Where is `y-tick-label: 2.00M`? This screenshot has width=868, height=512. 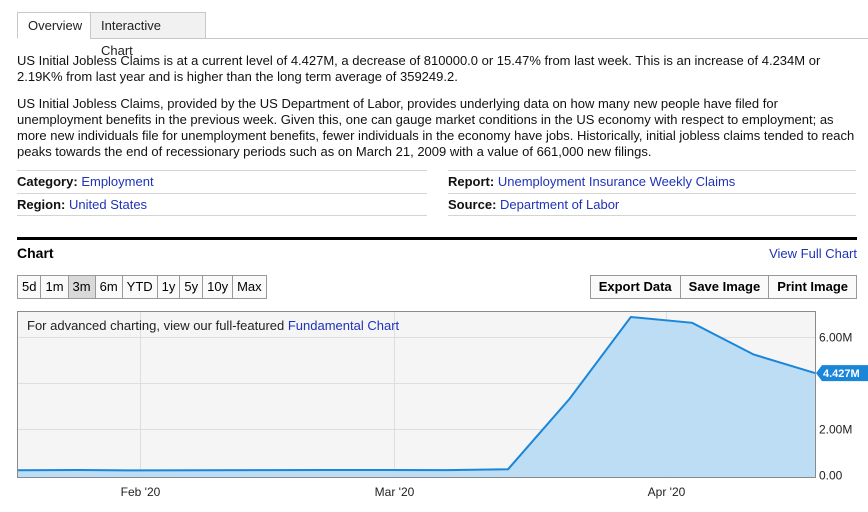 y-tick-label: 2.00M is located at coordinates (835, 430).